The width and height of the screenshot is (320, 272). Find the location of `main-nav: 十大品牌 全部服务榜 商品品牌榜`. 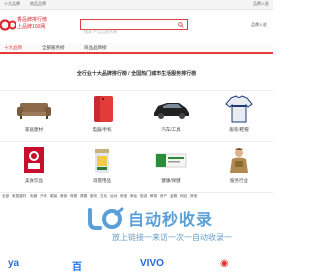

main-nav: 十大品牌 全部服务榜 商品品牌榜 is located at coordinates (136, 48).